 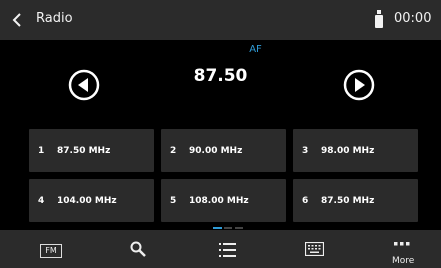 I want to click on af-indicator: AF, so click(x=255, y=49).